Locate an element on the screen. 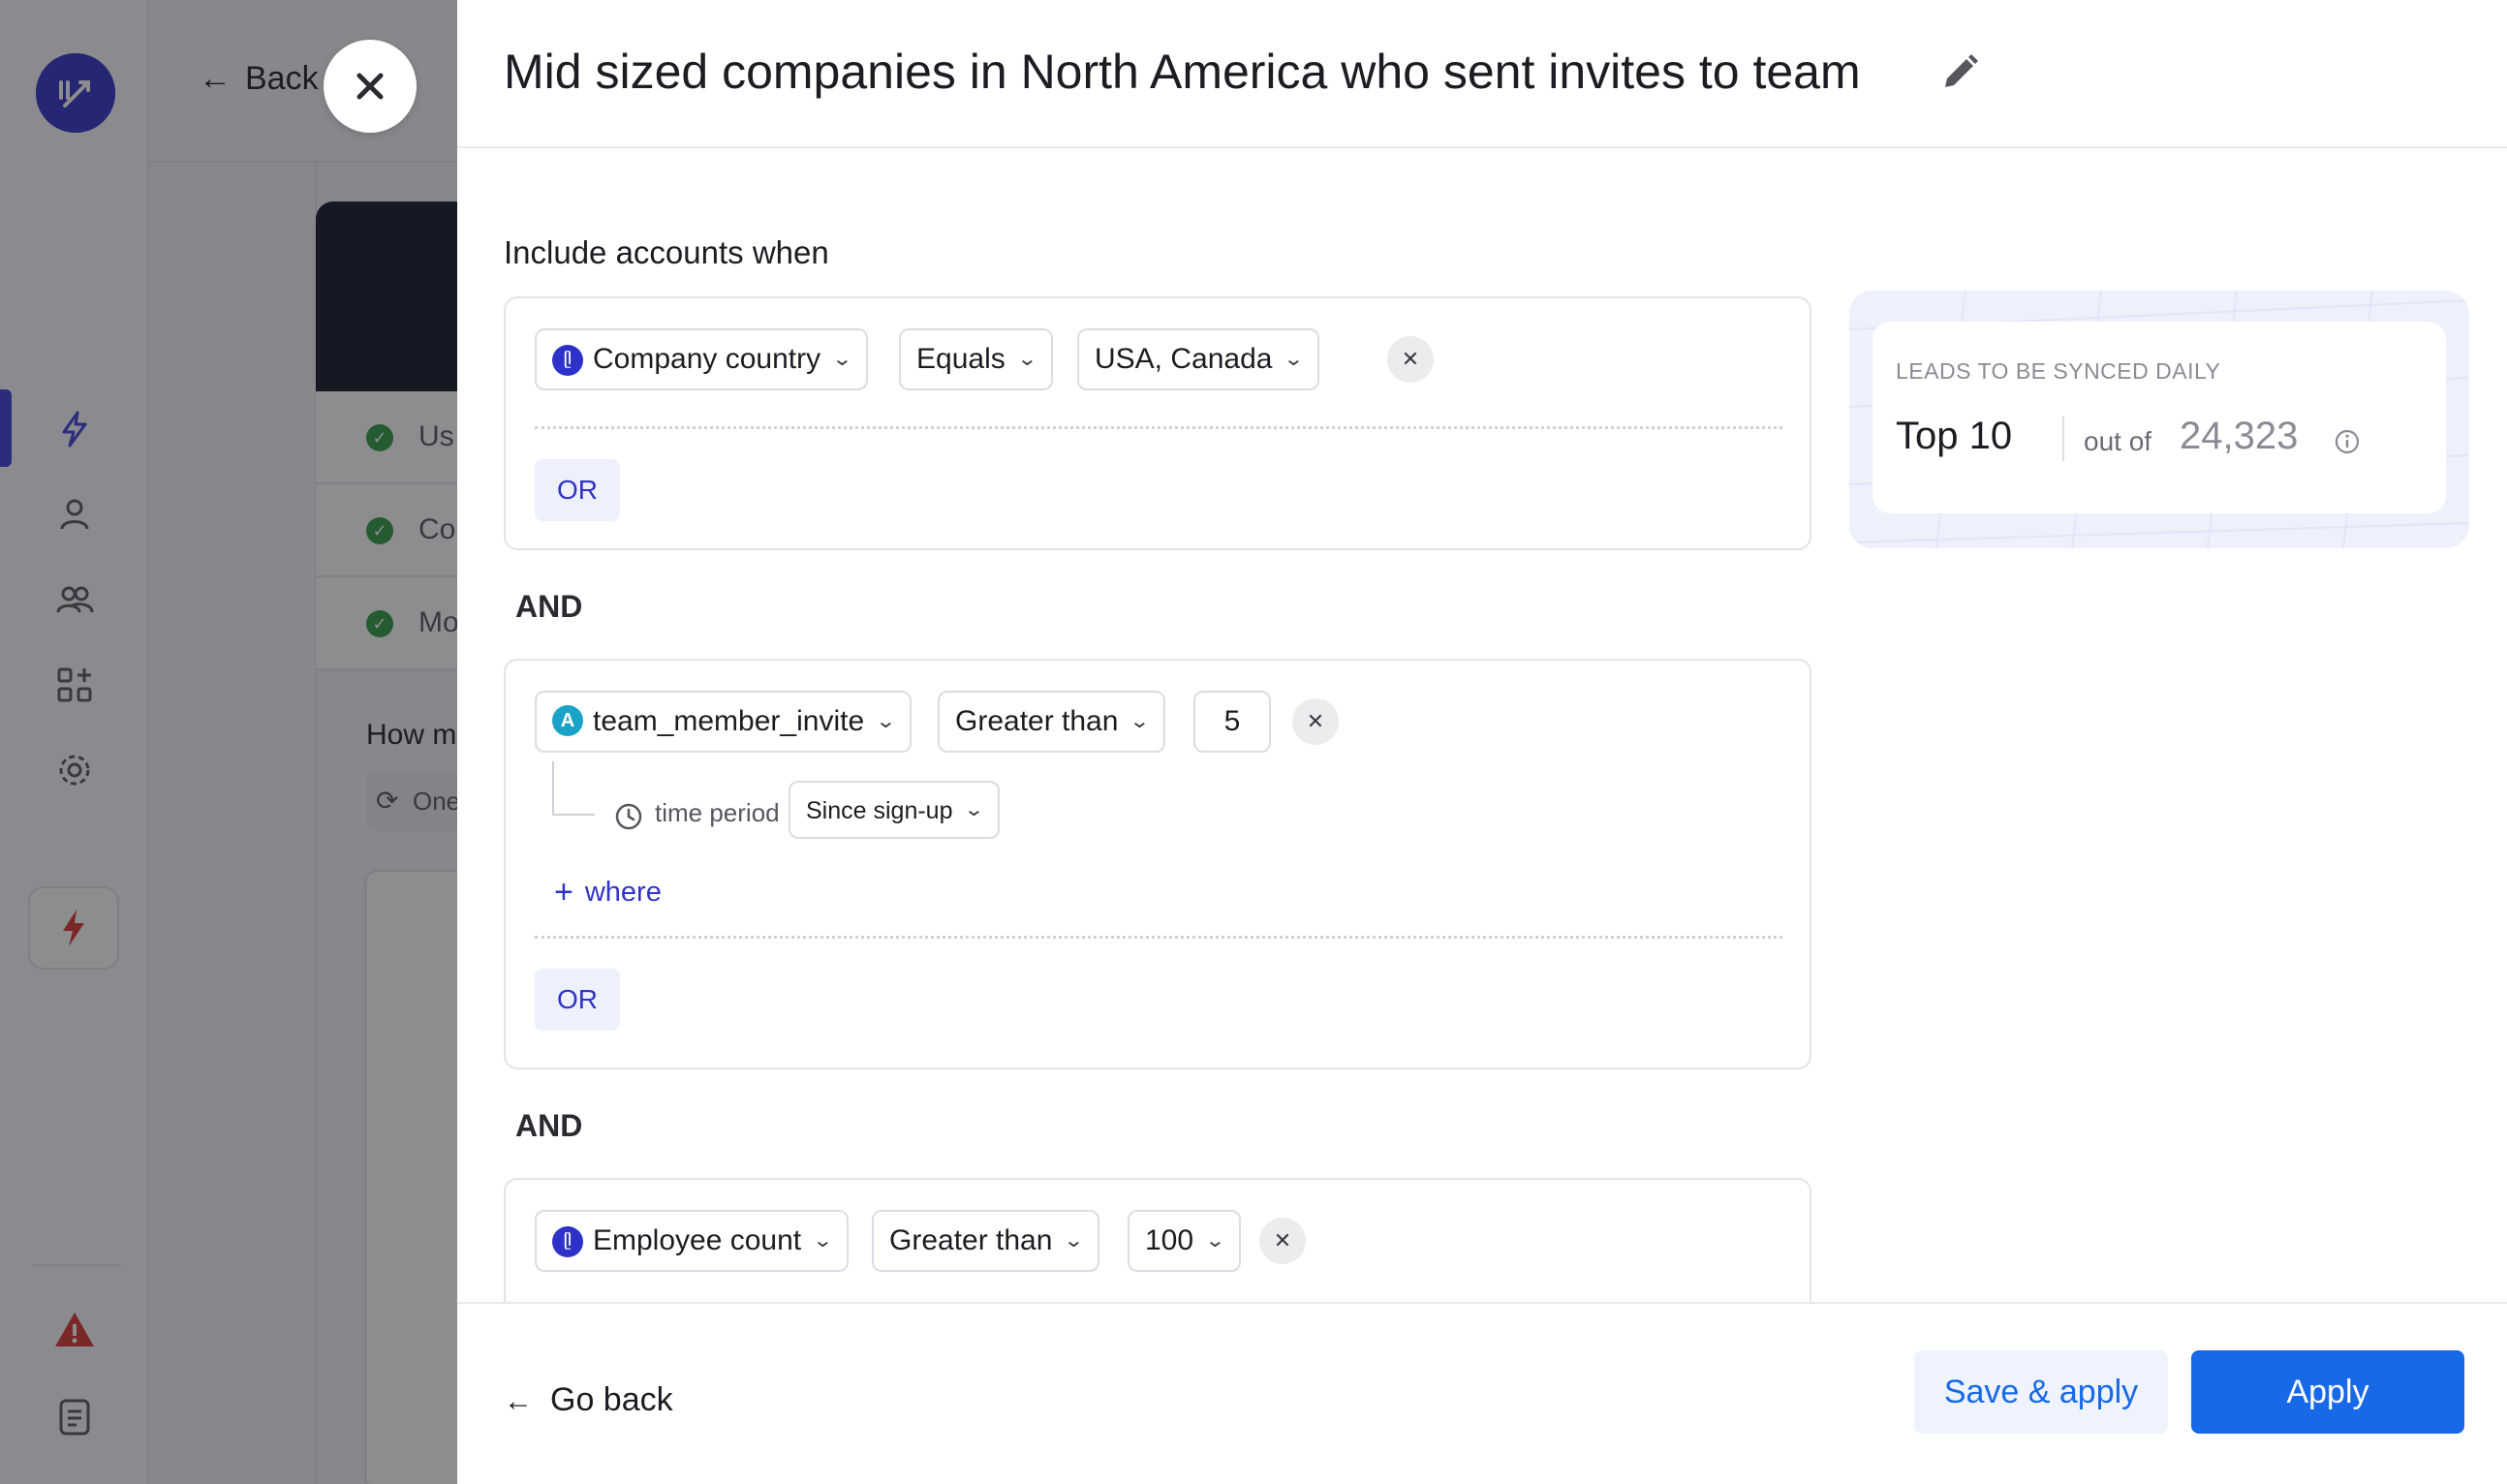  pencil-icon is located at coordinates (1959, 72).